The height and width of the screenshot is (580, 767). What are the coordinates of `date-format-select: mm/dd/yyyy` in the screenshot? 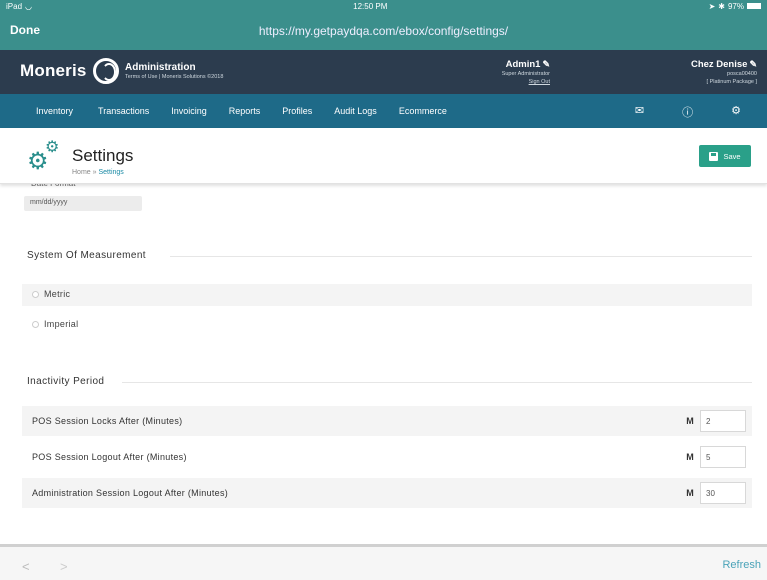 It's located at (83, 203).